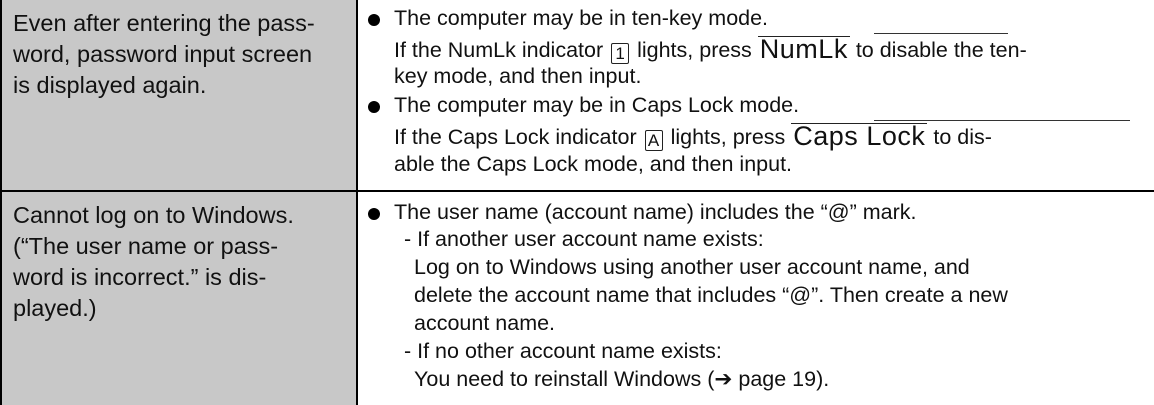 This screenshot has height=405, width=1154. I want to click on solution-line: - If no other account name exists:, so click(563, 351).